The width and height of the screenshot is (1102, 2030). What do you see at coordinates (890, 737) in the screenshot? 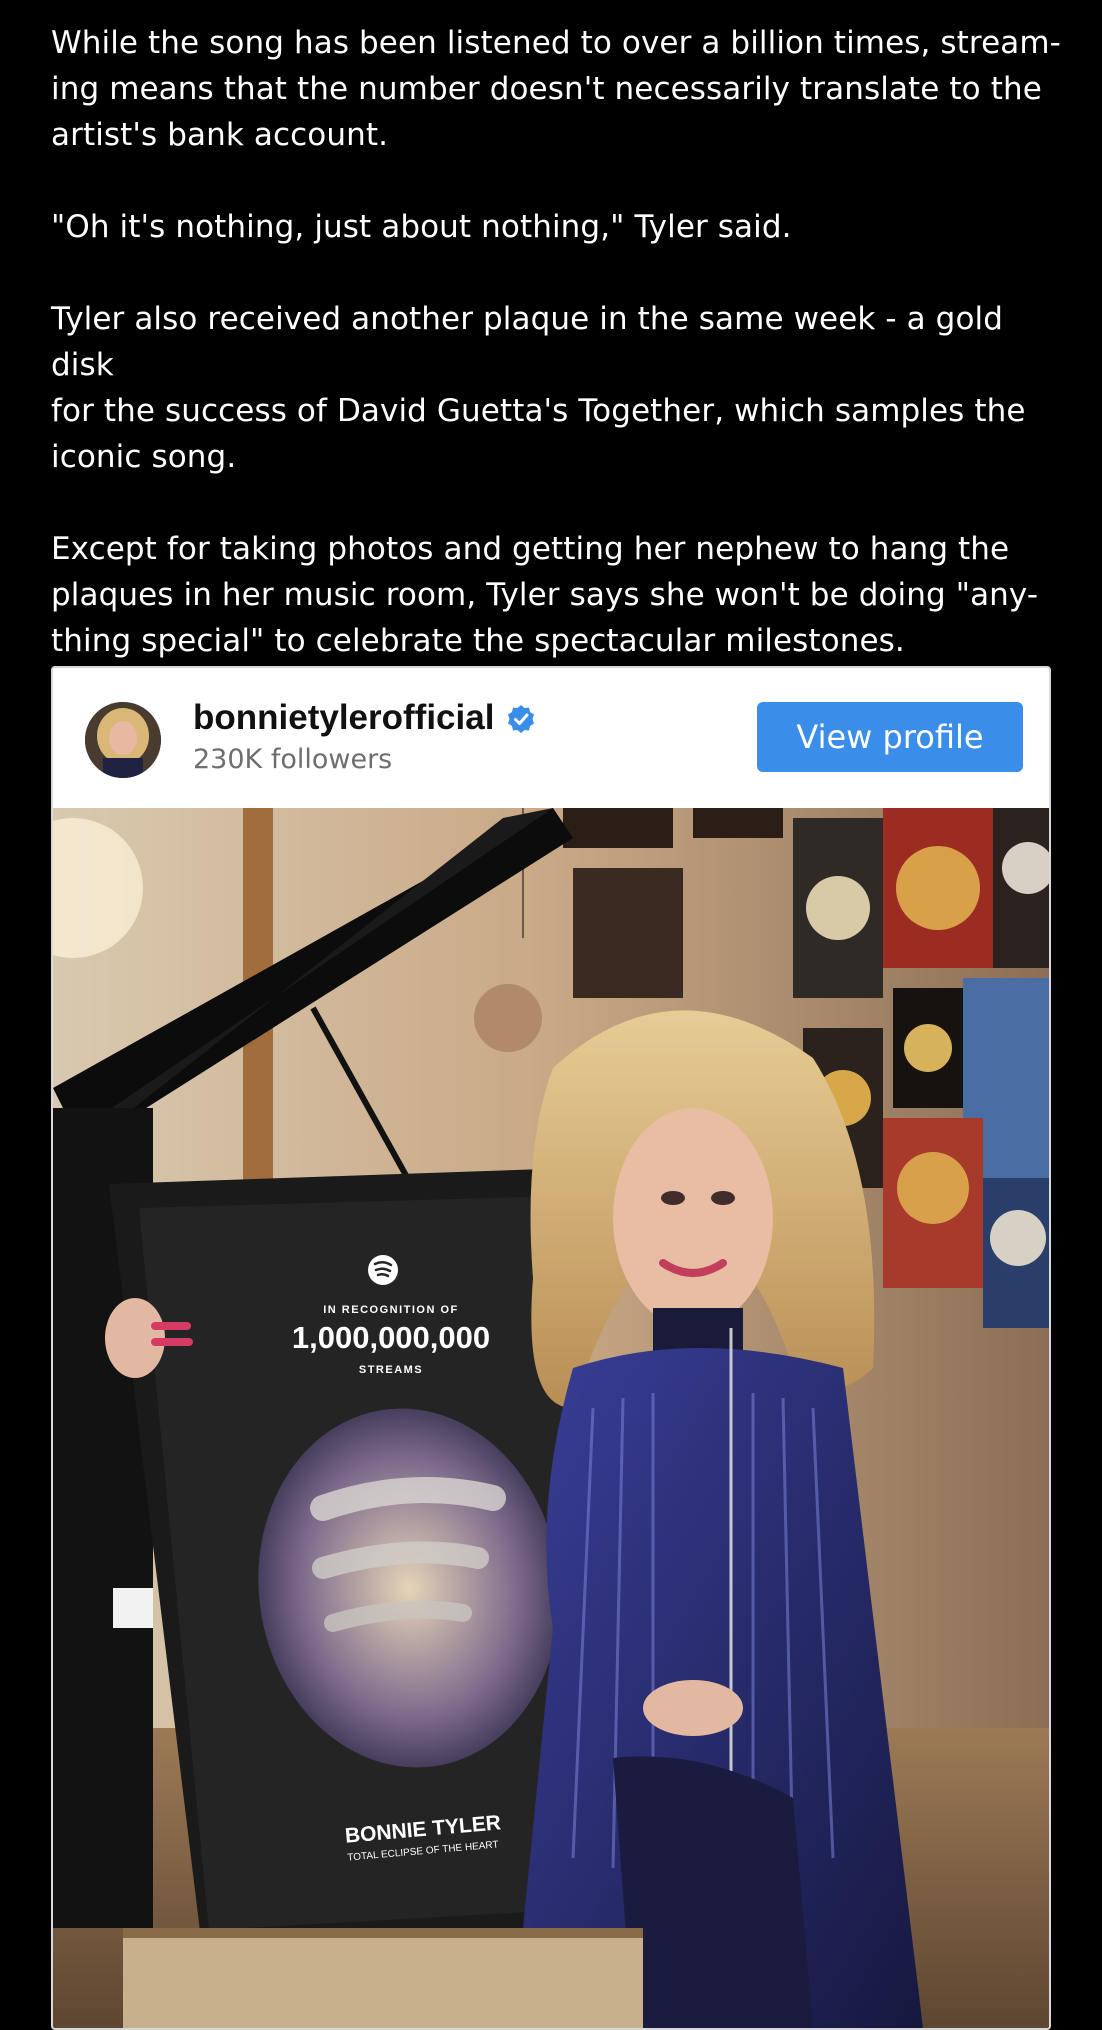
I see `view-profile-button: View profile` at bounding box center [890, 737].